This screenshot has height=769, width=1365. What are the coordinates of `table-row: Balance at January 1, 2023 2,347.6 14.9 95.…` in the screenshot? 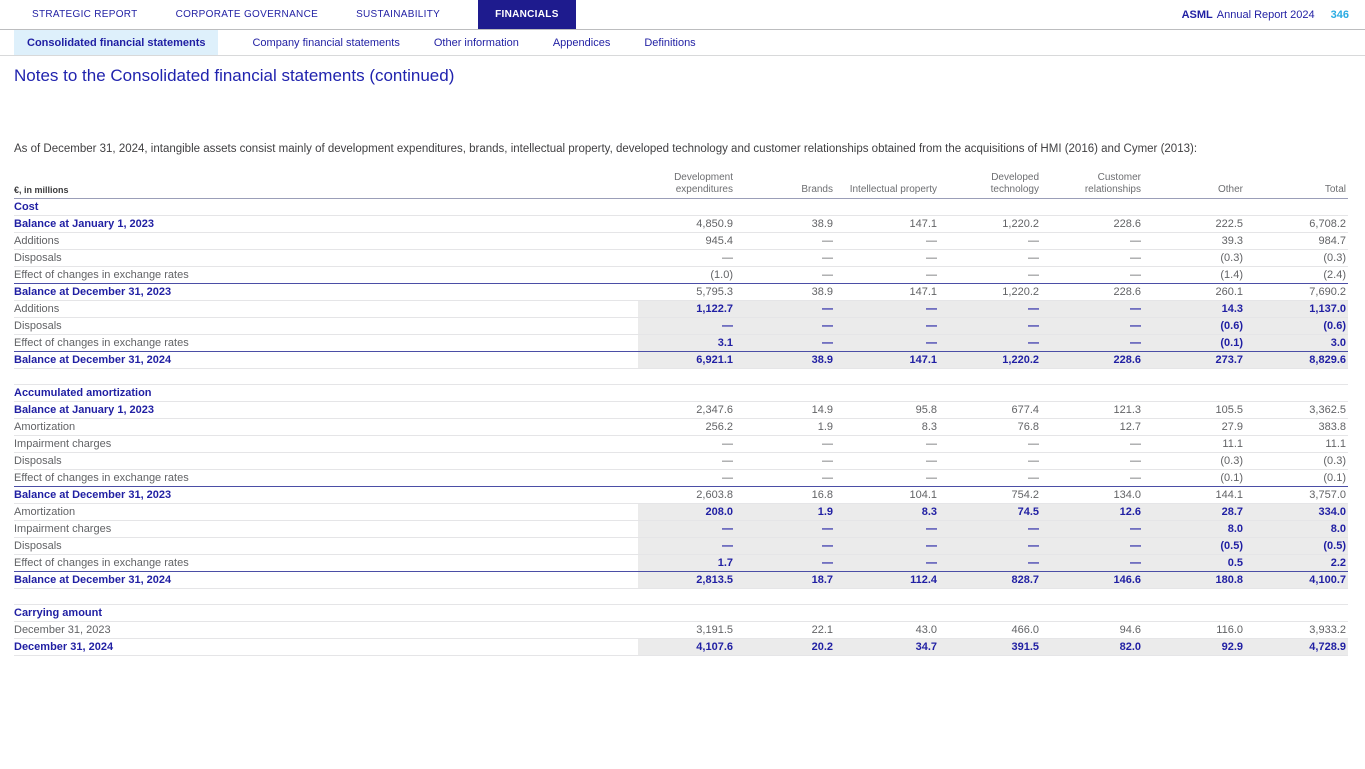 It's located at (681, 410).